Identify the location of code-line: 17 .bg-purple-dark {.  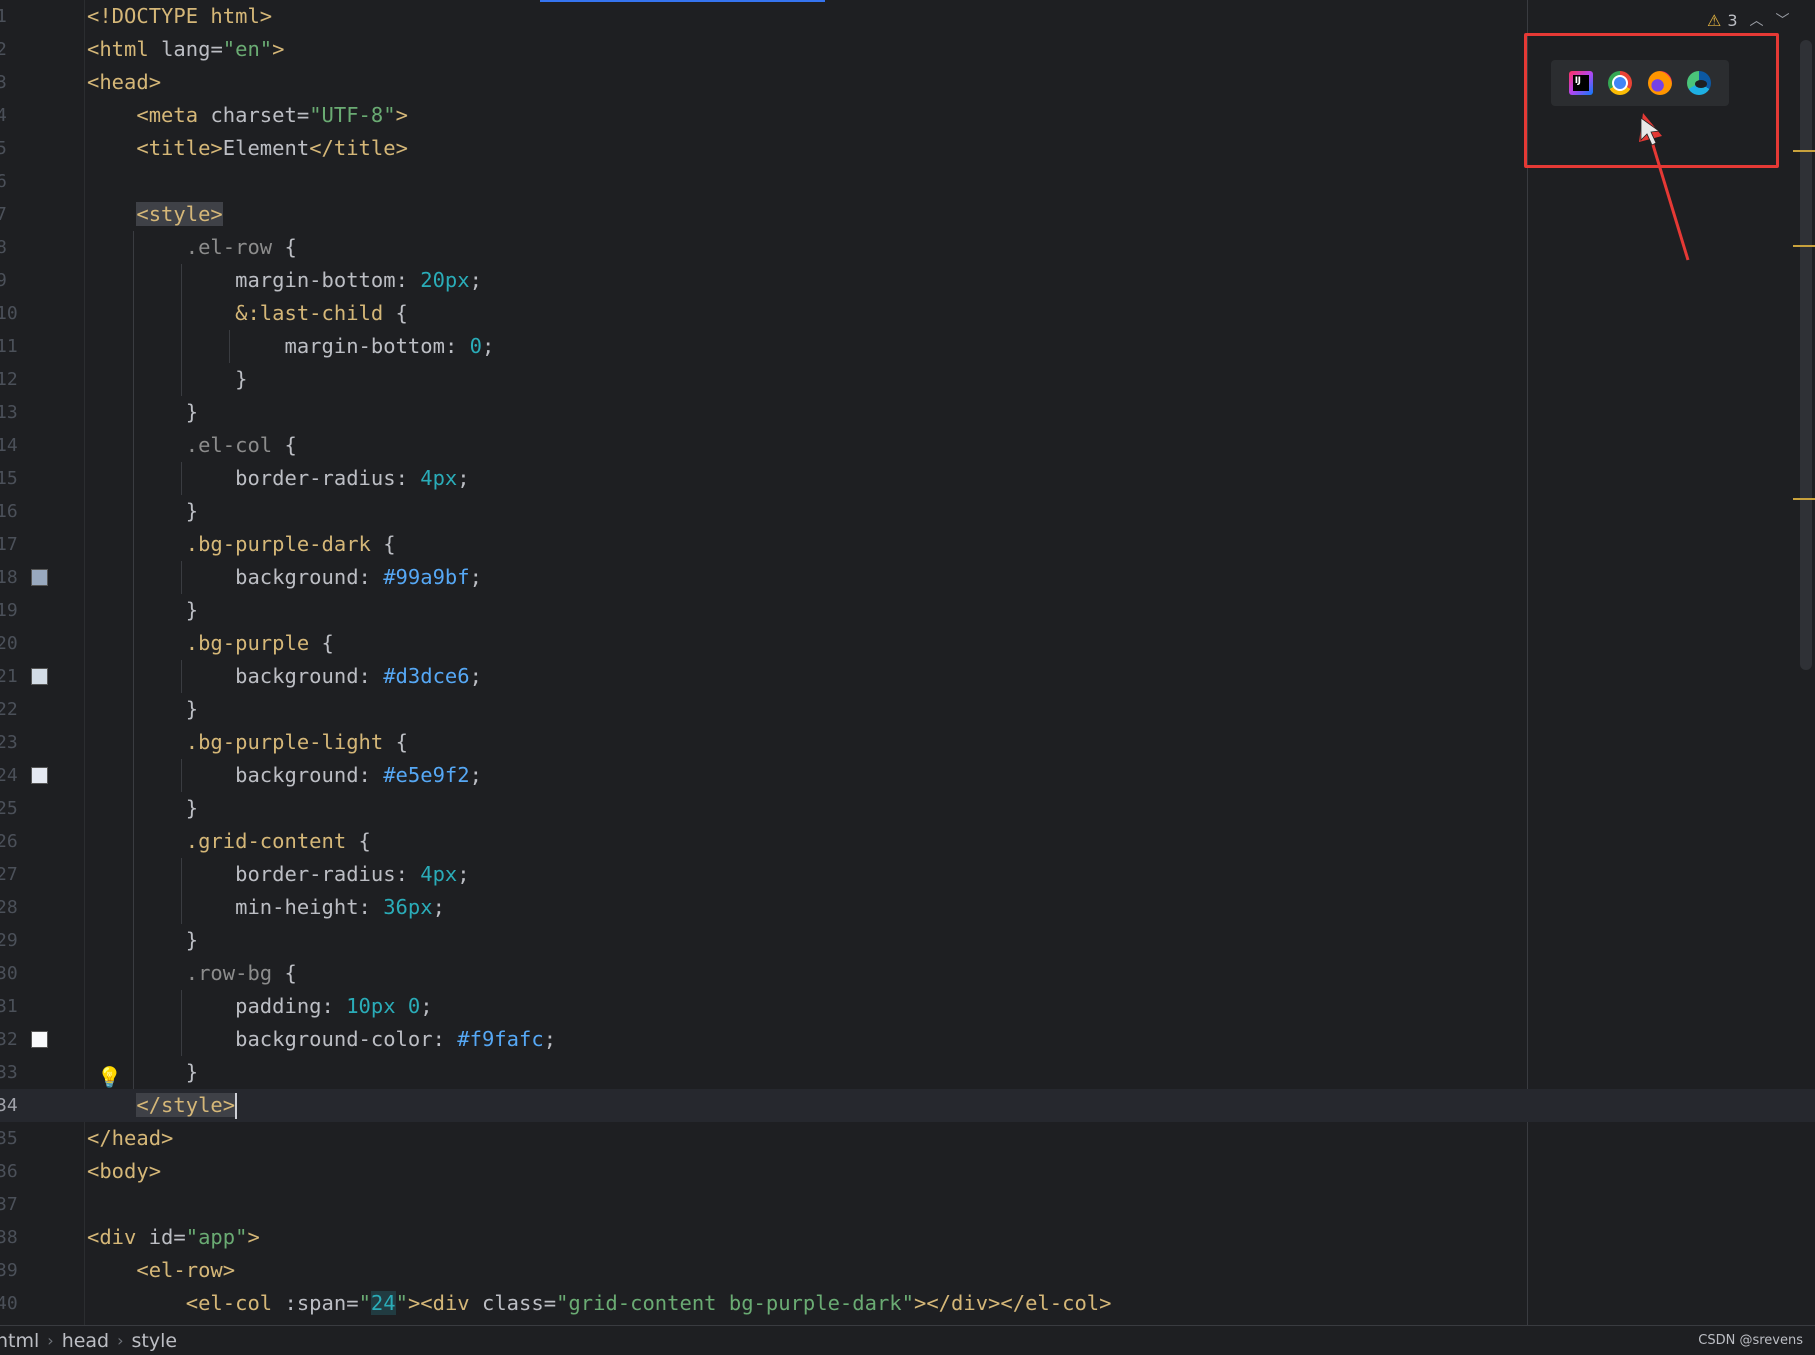
(907, 544).